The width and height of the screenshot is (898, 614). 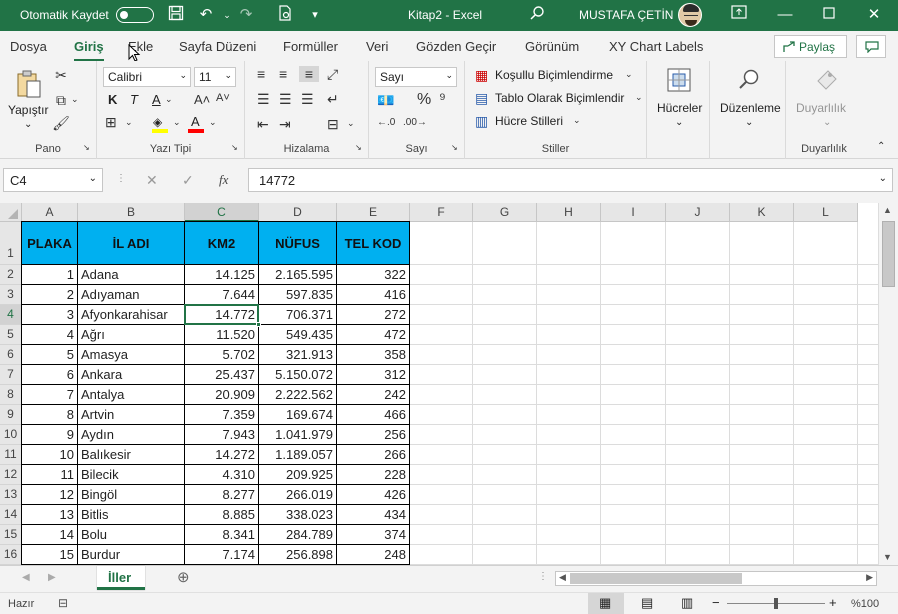 I want to click on tab-sayfa-duzeni: Sayfa Düzeni, so click(x=217, y=46).